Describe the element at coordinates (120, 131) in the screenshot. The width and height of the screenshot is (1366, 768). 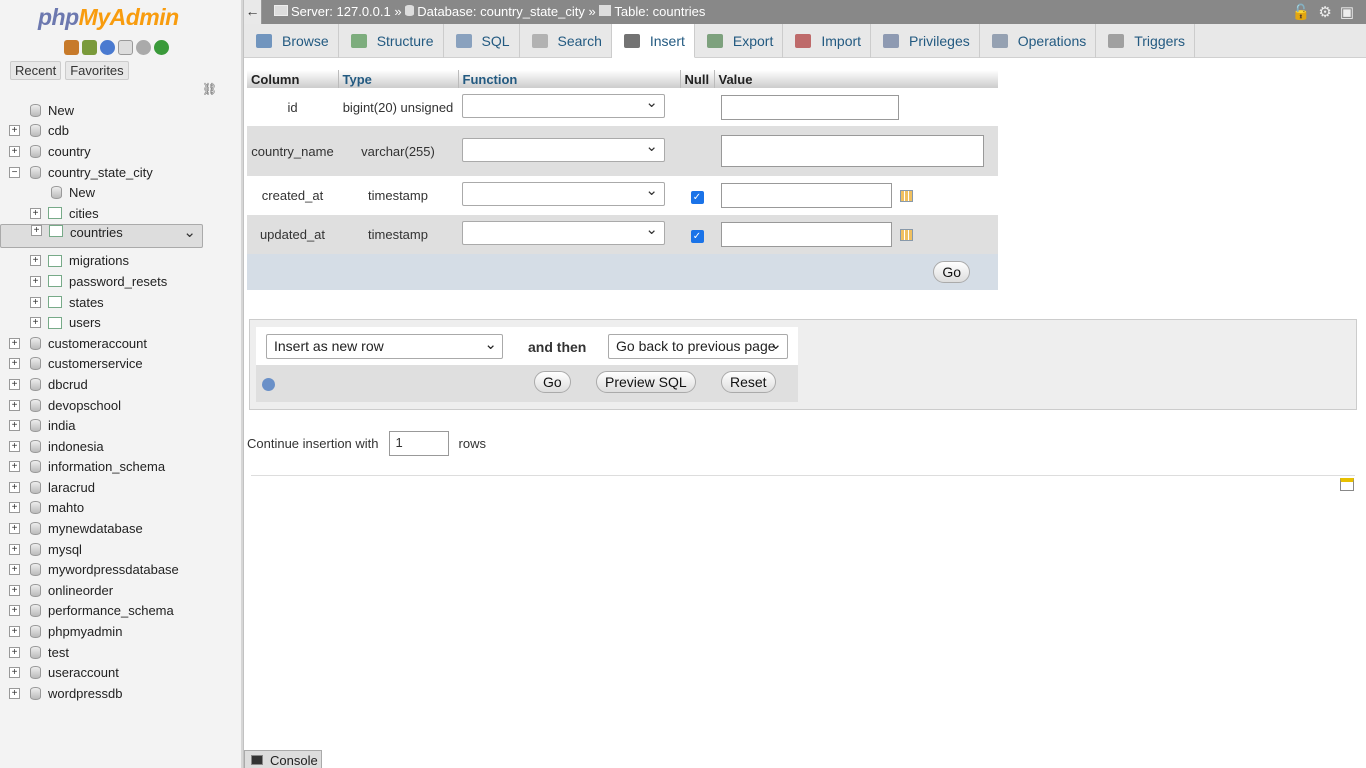
I see `tree-database-item: + cdb` at that location.